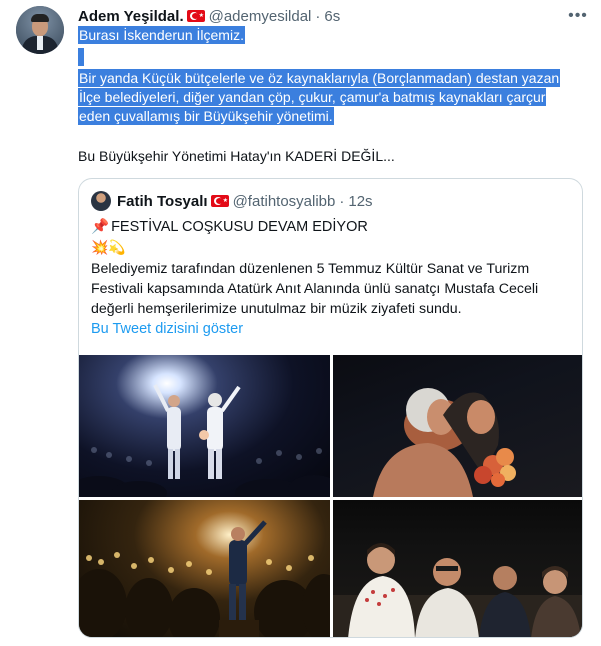 This screenshot has width=601, height=646. What do you see at coordinates (108, 247) in the screenshot?
I see `collision-dizzy-emoji-icons: 💥💫` at bounding box center [108, 247].